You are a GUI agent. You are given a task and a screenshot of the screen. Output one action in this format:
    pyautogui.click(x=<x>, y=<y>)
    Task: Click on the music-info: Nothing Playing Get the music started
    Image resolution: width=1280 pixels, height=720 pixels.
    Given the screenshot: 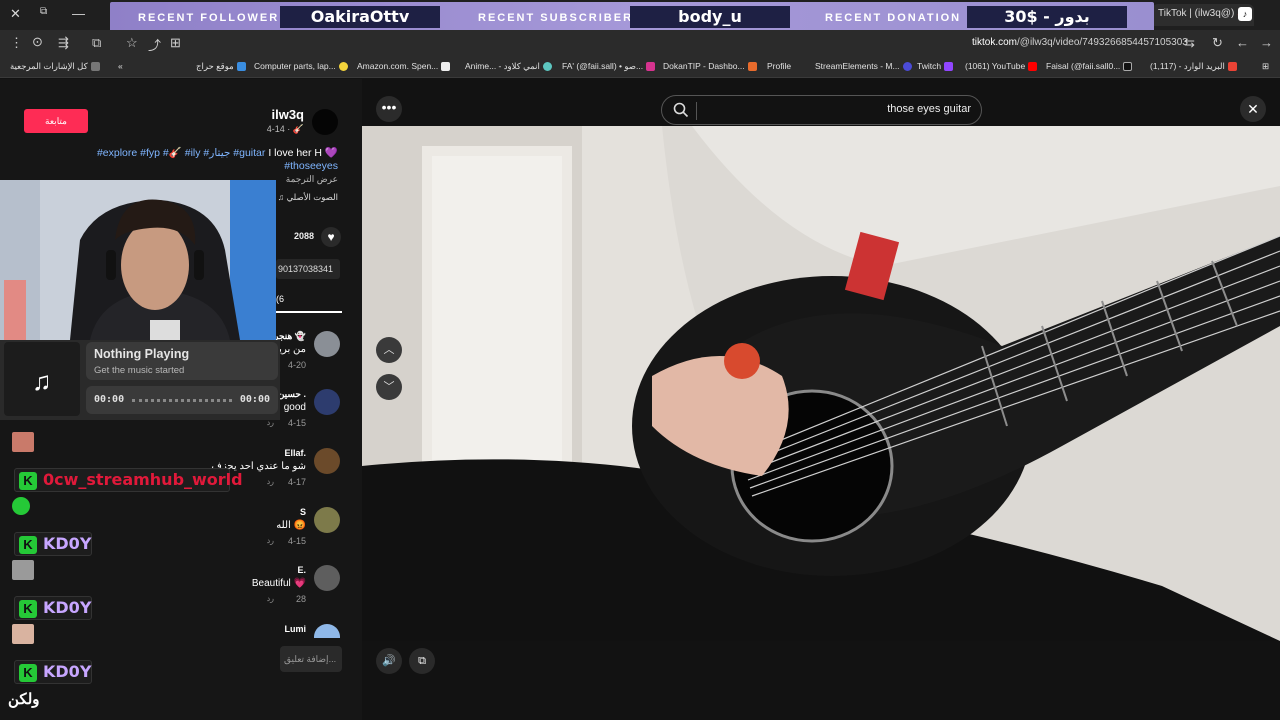 What is the action you would take?
    pyautogui.click(x=182, y=361)
    